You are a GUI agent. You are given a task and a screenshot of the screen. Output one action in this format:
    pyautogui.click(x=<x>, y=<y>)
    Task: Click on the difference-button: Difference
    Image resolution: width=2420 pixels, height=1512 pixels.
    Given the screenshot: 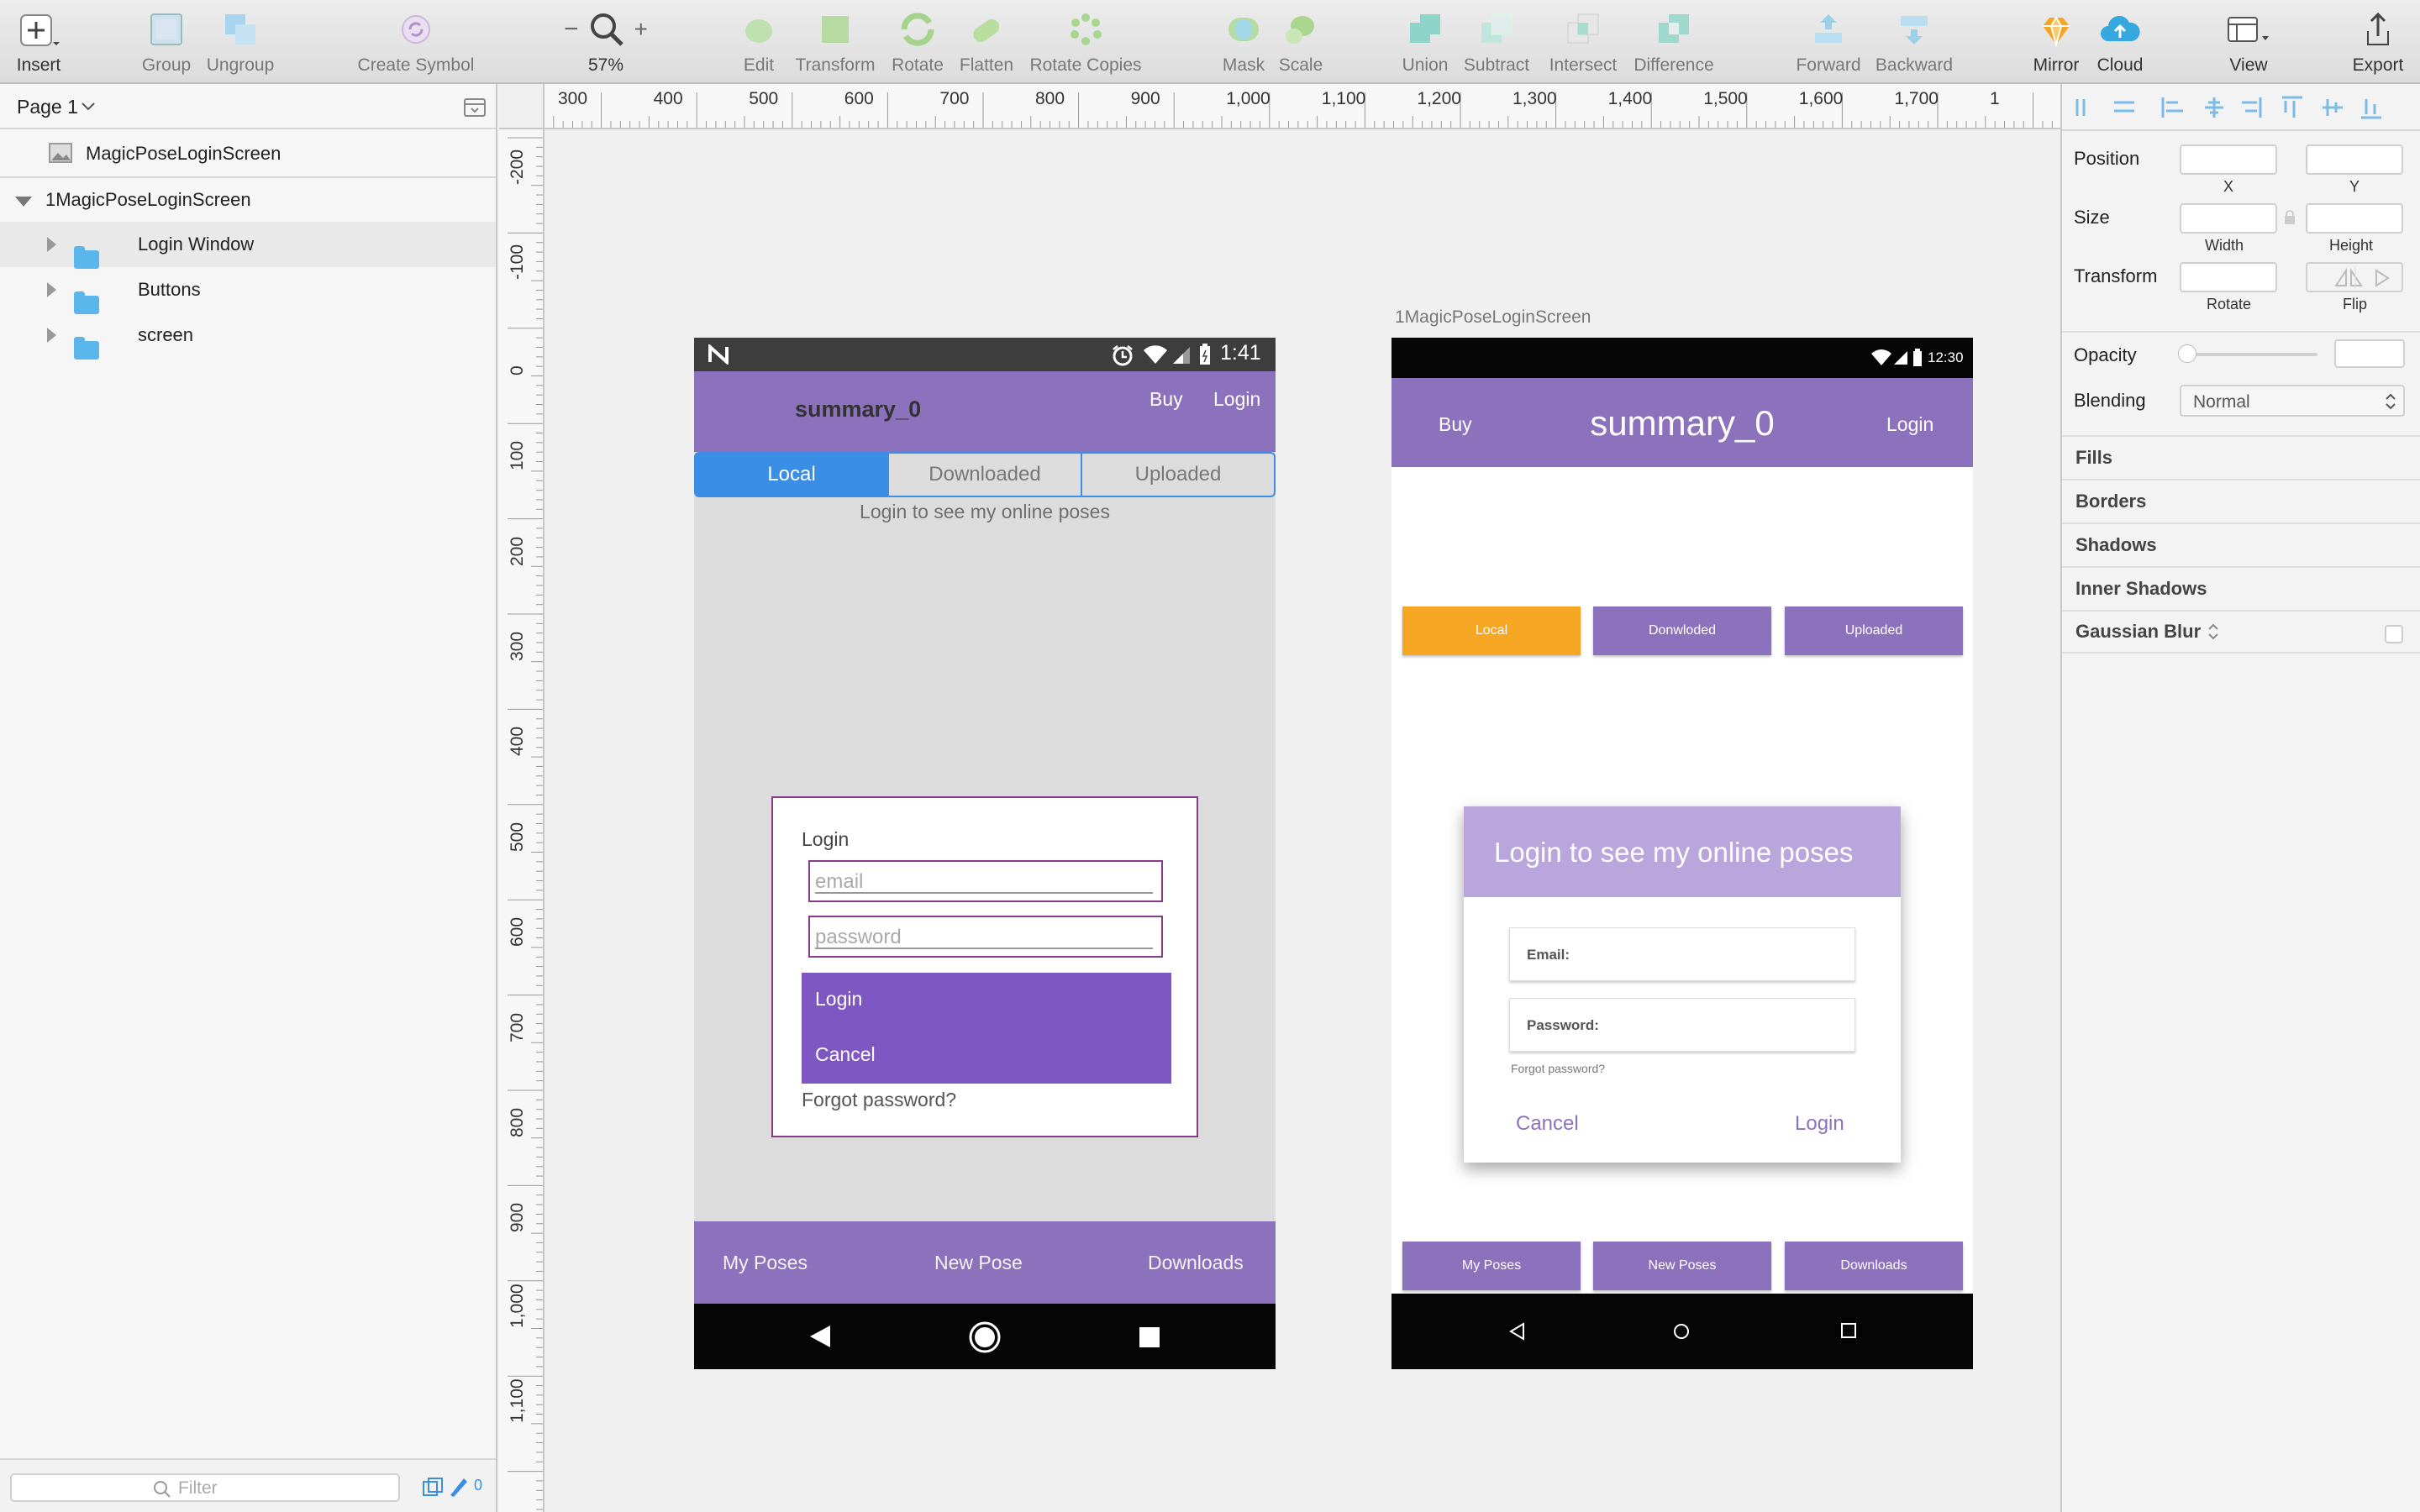 What is the action you would take?
    pyautogui.click(x=1674, y=42)
    